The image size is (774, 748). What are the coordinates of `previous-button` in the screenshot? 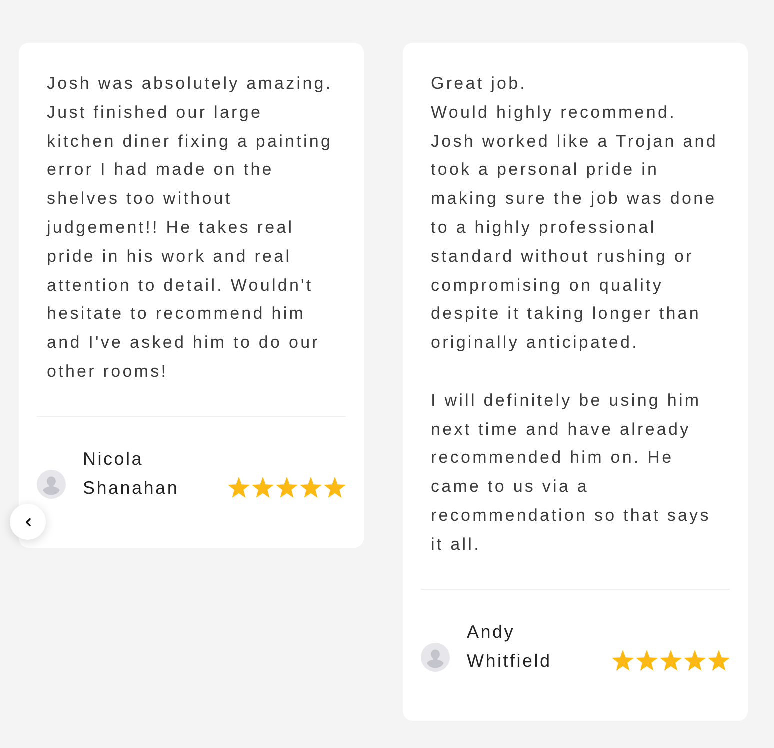 It's located at (28, 522).